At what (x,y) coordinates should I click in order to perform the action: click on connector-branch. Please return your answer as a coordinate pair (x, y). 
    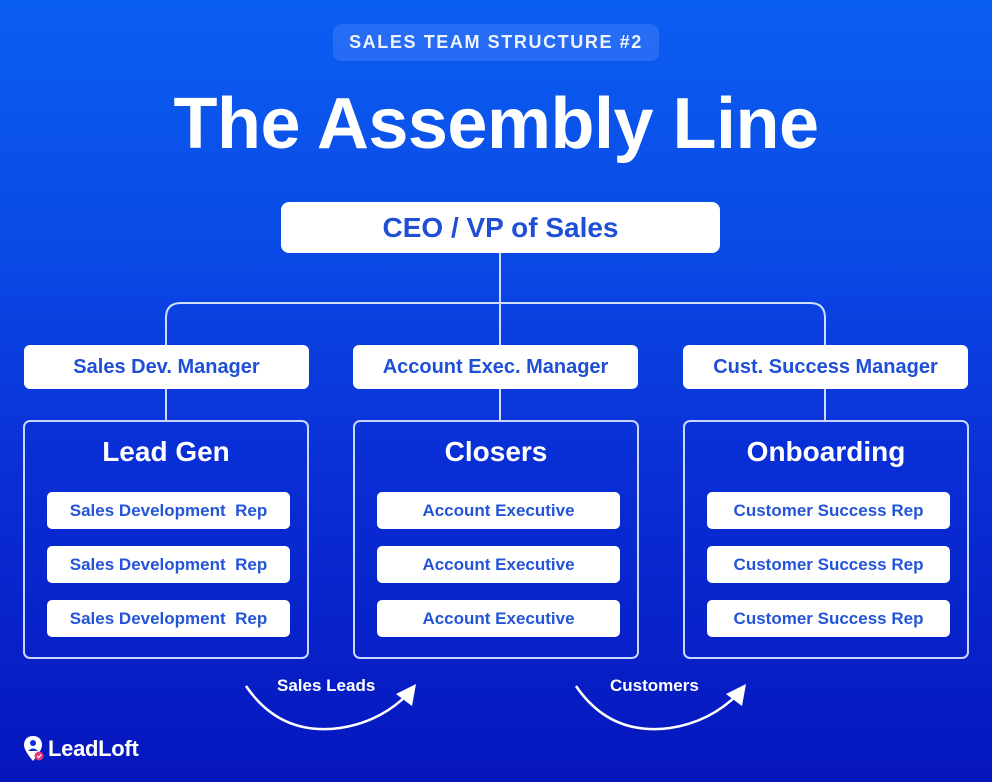
    Looking at the image, I should click on (495, 323).